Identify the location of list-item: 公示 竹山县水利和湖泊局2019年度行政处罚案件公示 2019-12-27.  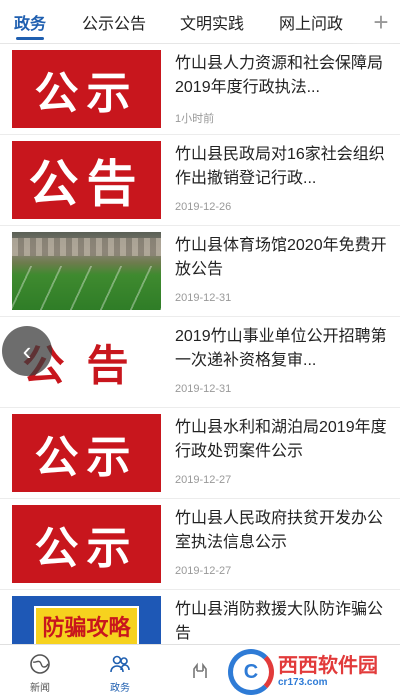
(200, 453).